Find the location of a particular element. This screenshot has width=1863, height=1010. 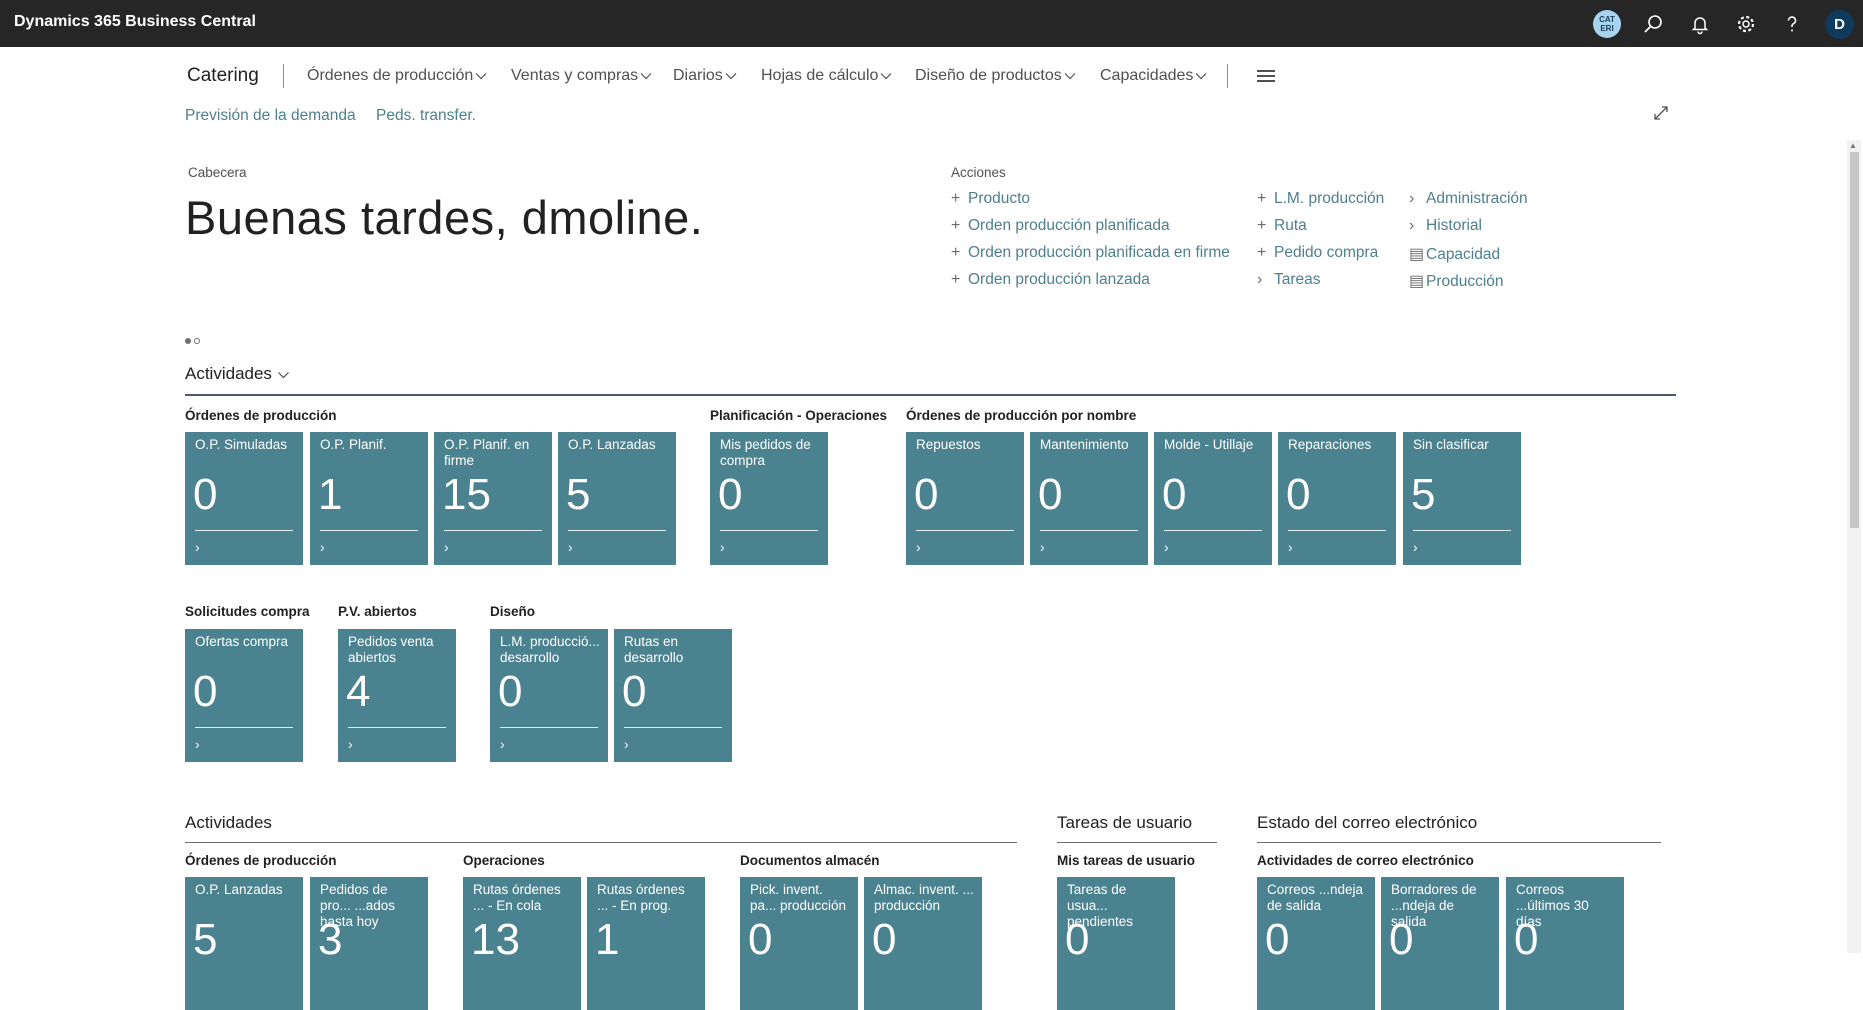

nav-menu-diarios: Diarios is located at coordinates (705, 76).